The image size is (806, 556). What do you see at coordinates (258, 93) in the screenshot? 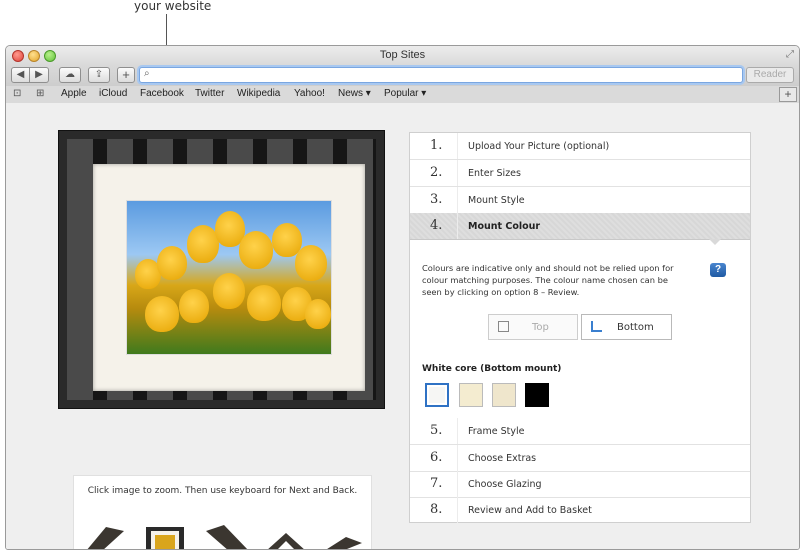
I see `bookmark-wikipedia: Wikipedia` at bounding box center [258, 93].